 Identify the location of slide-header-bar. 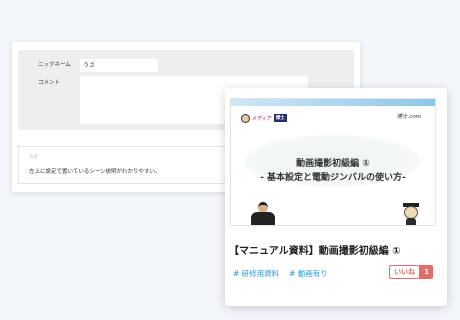
(333, 102).